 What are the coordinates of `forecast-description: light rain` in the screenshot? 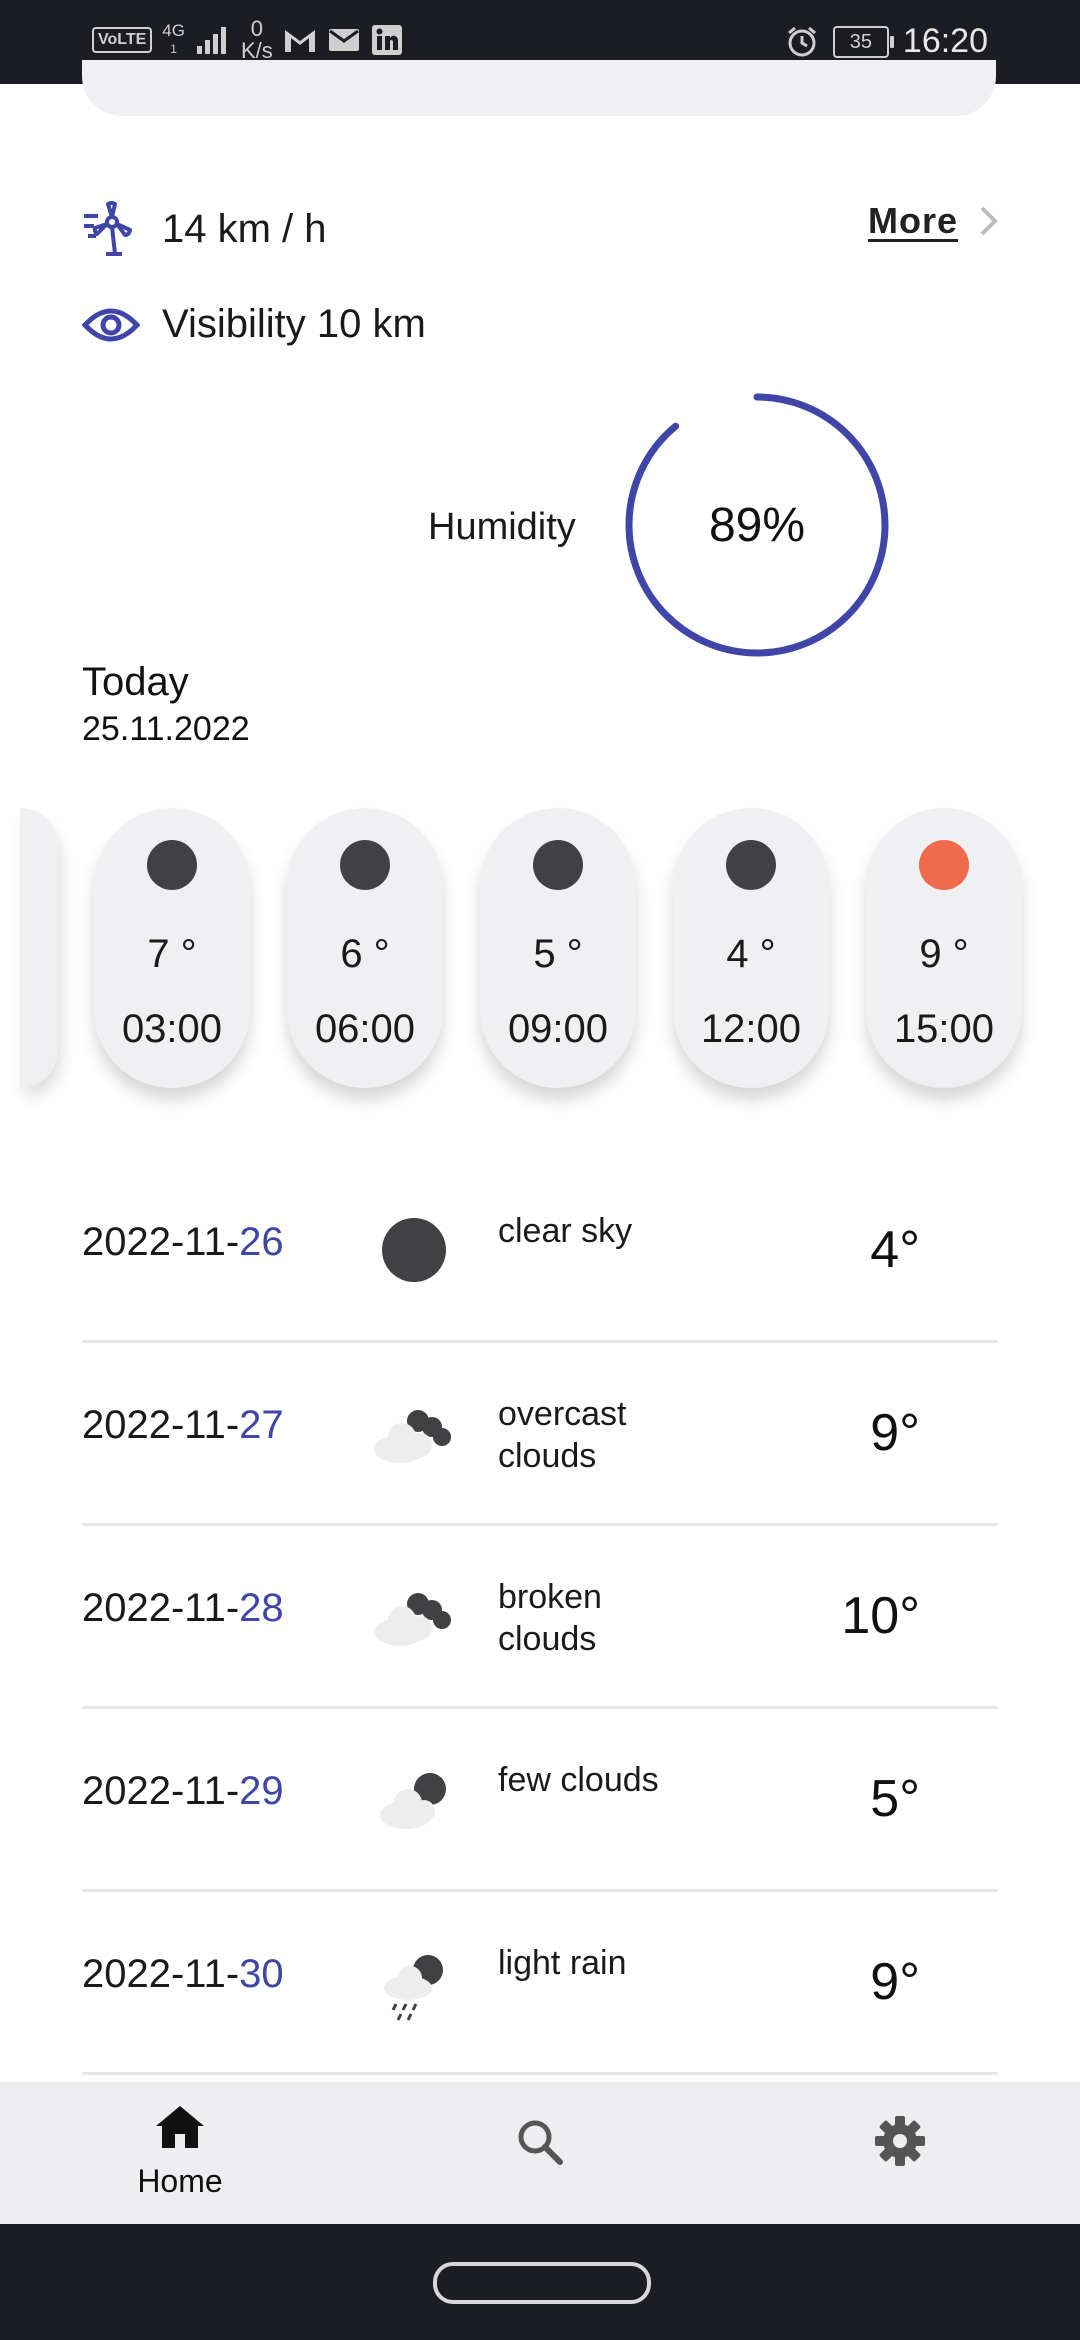 It's located at (562, 1963).